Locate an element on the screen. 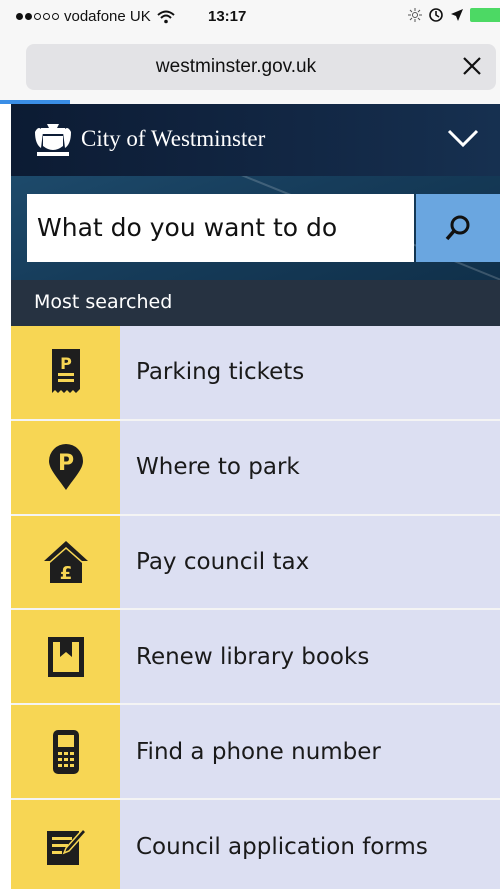 Image resolution: width=500 pixels, height=889 pixels. form-pencil-icon is located at coordinates (66, 847).